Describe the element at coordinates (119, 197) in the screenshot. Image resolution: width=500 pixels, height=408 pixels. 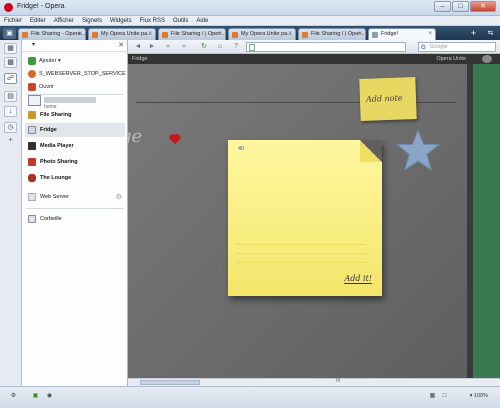
I see `gear-icon: ⚙` at that location.